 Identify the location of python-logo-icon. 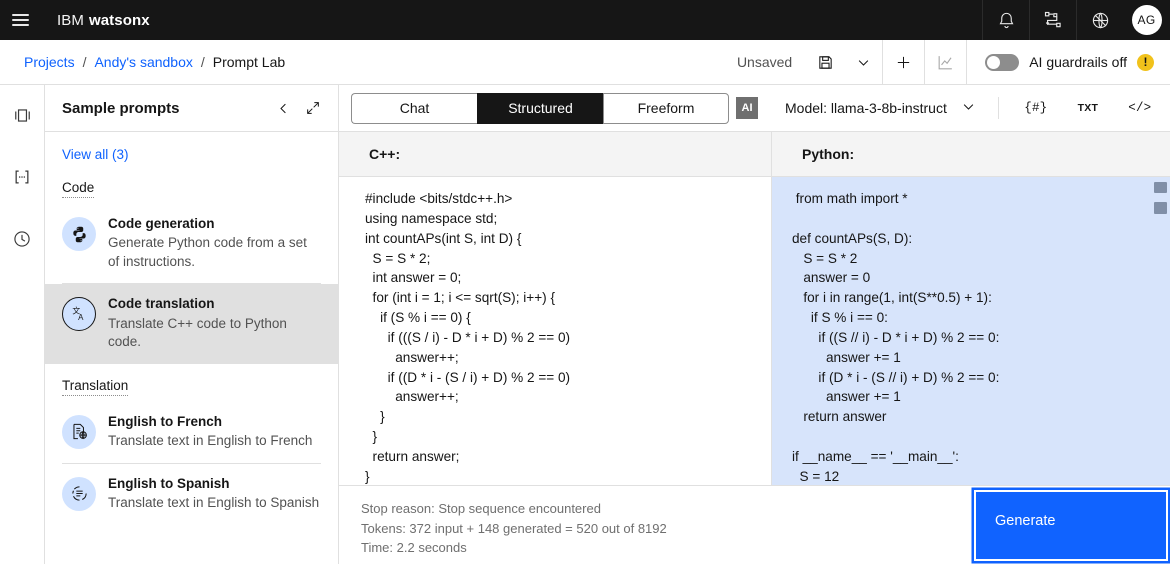
(79, 234).